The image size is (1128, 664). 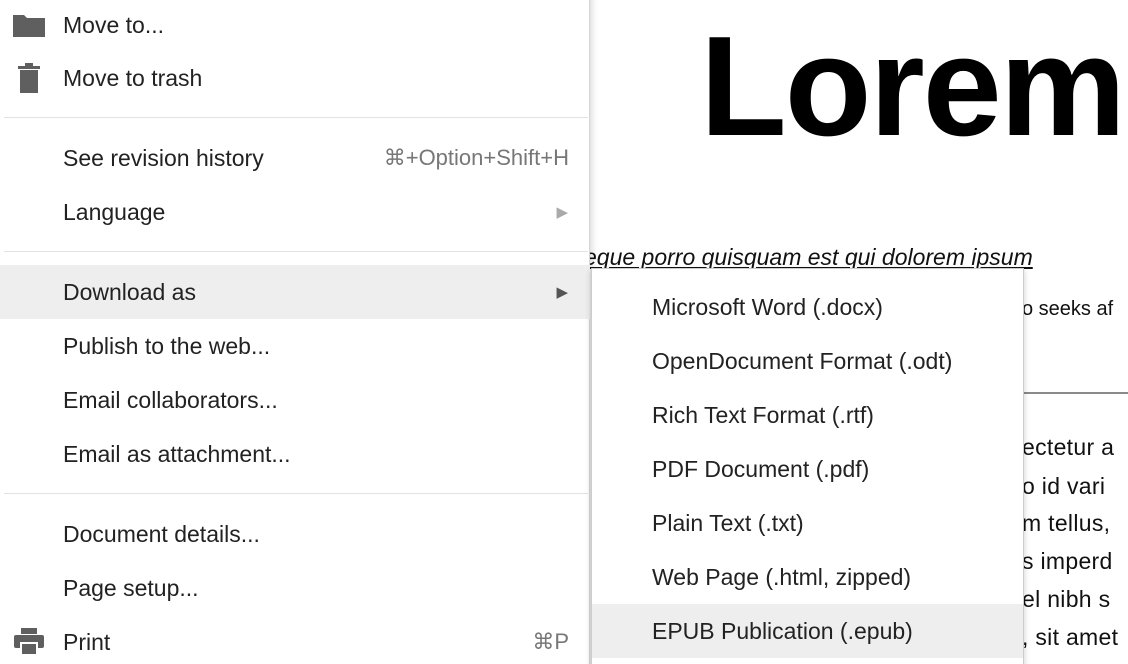 I want to click on menu-item-label: Print, so click(x=87, y=641).